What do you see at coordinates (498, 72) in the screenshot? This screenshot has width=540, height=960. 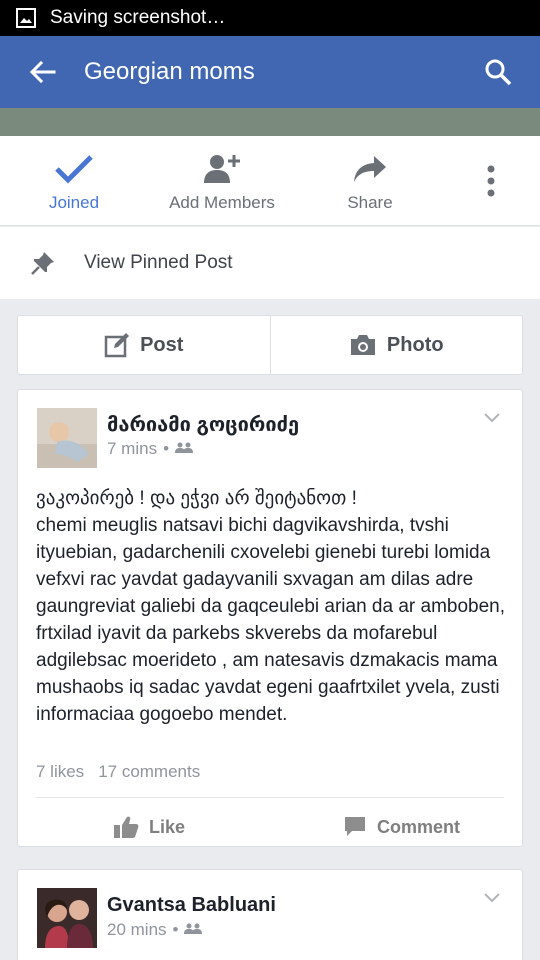 I see `search-icon` at bounding box center [498, 72].